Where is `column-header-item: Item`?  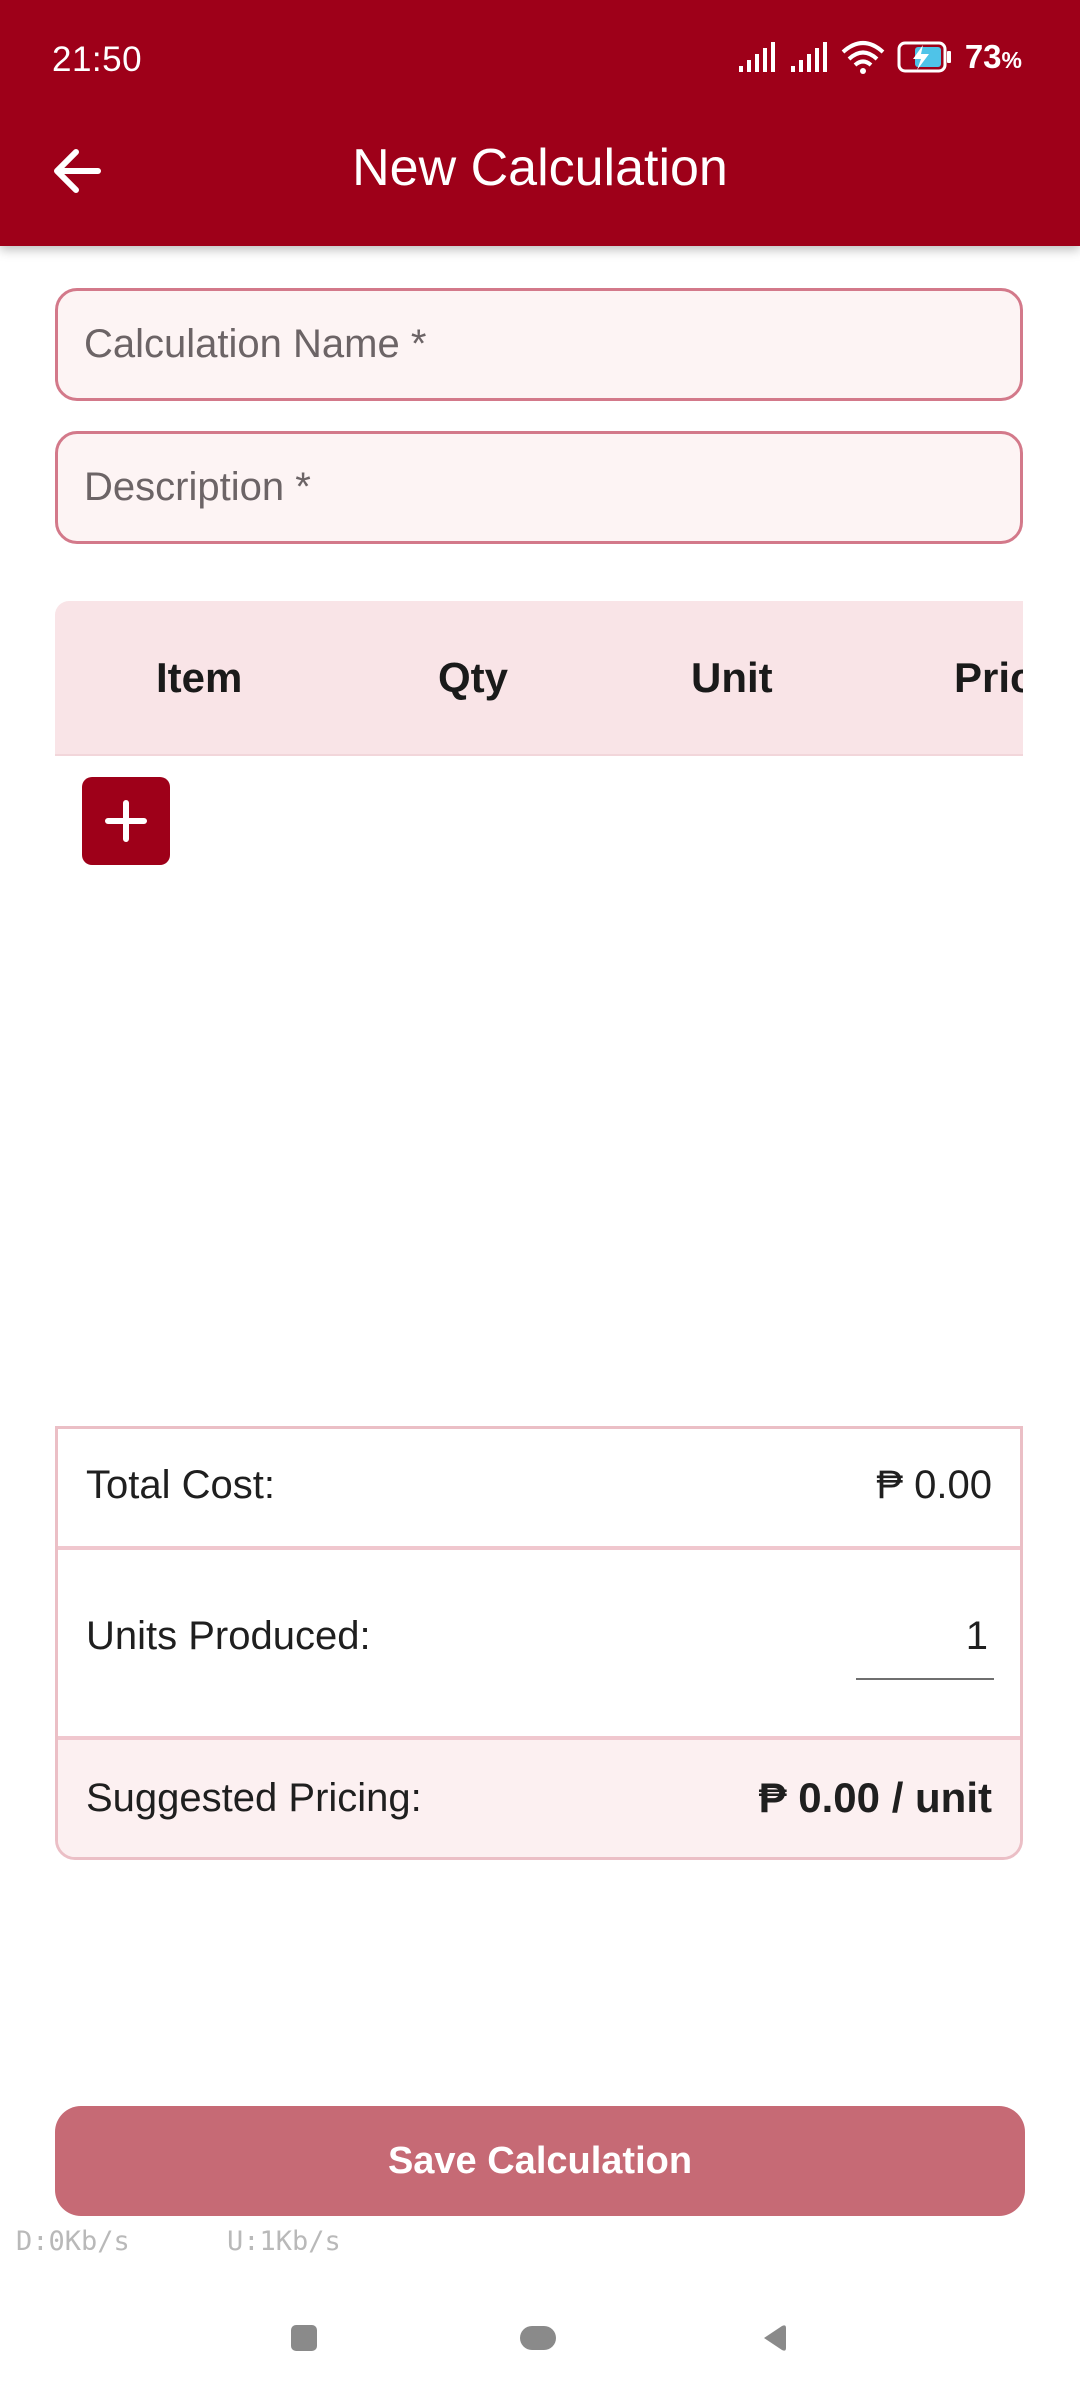 column-header-item: Item is located at coordinates (199, 677).